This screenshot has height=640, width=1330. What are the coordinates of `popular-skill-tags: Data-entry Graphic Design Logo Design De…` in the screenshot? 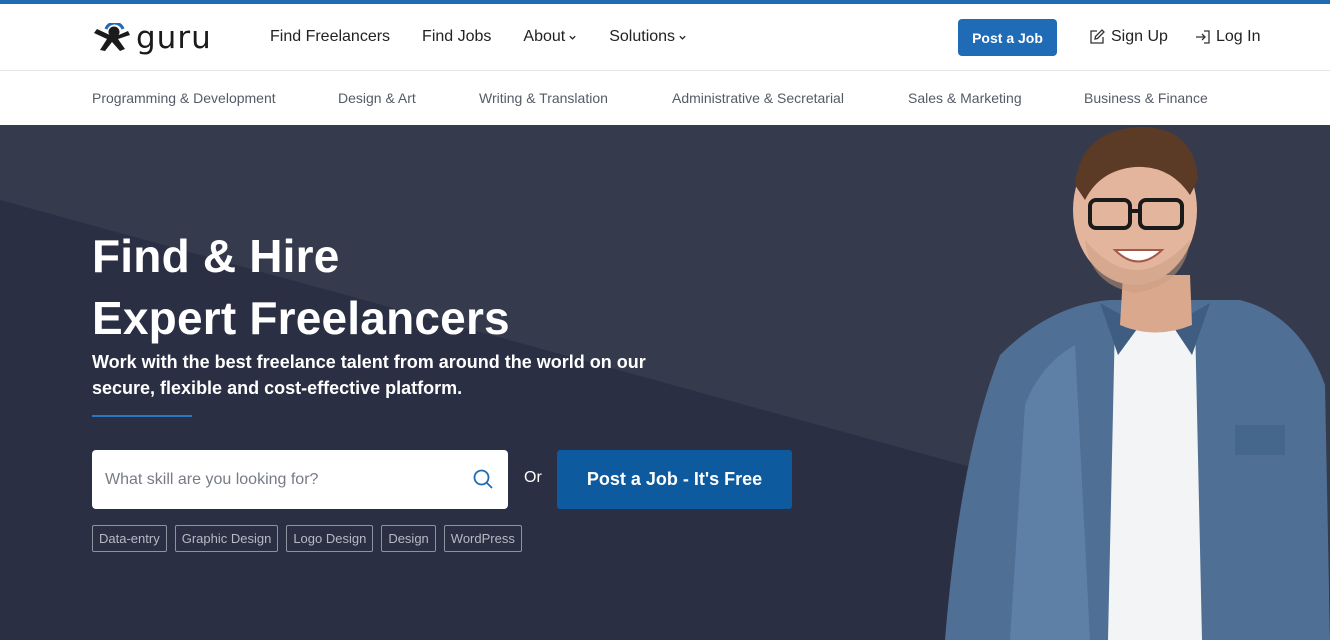 It's located at (311, 538).